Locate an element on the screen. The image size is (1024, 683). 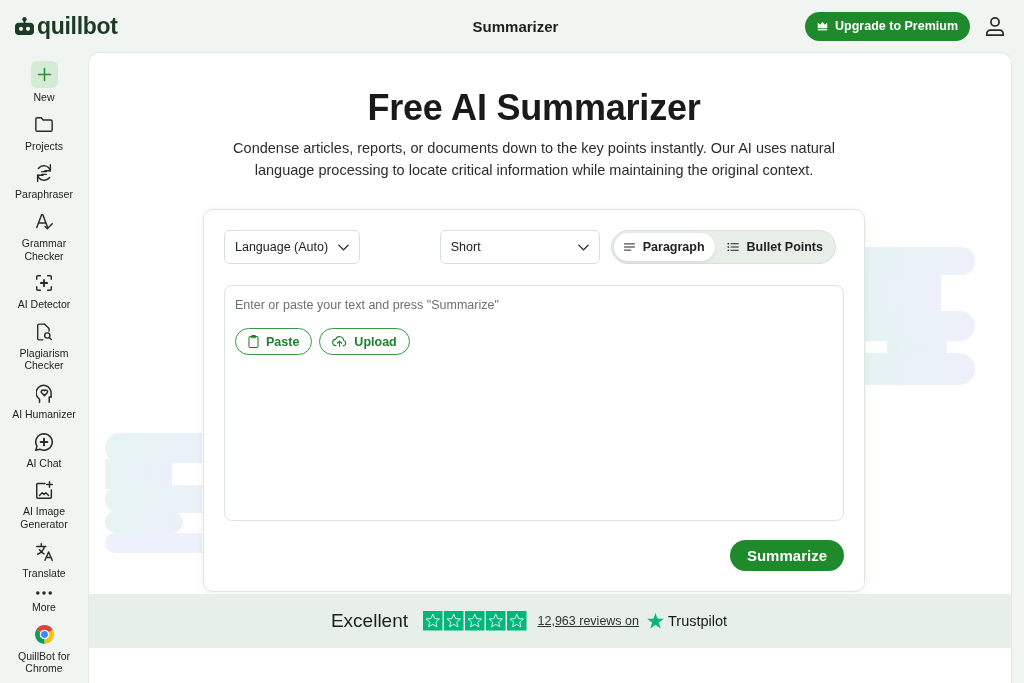
chat-plus-icon is located at coordinates (44, 441).